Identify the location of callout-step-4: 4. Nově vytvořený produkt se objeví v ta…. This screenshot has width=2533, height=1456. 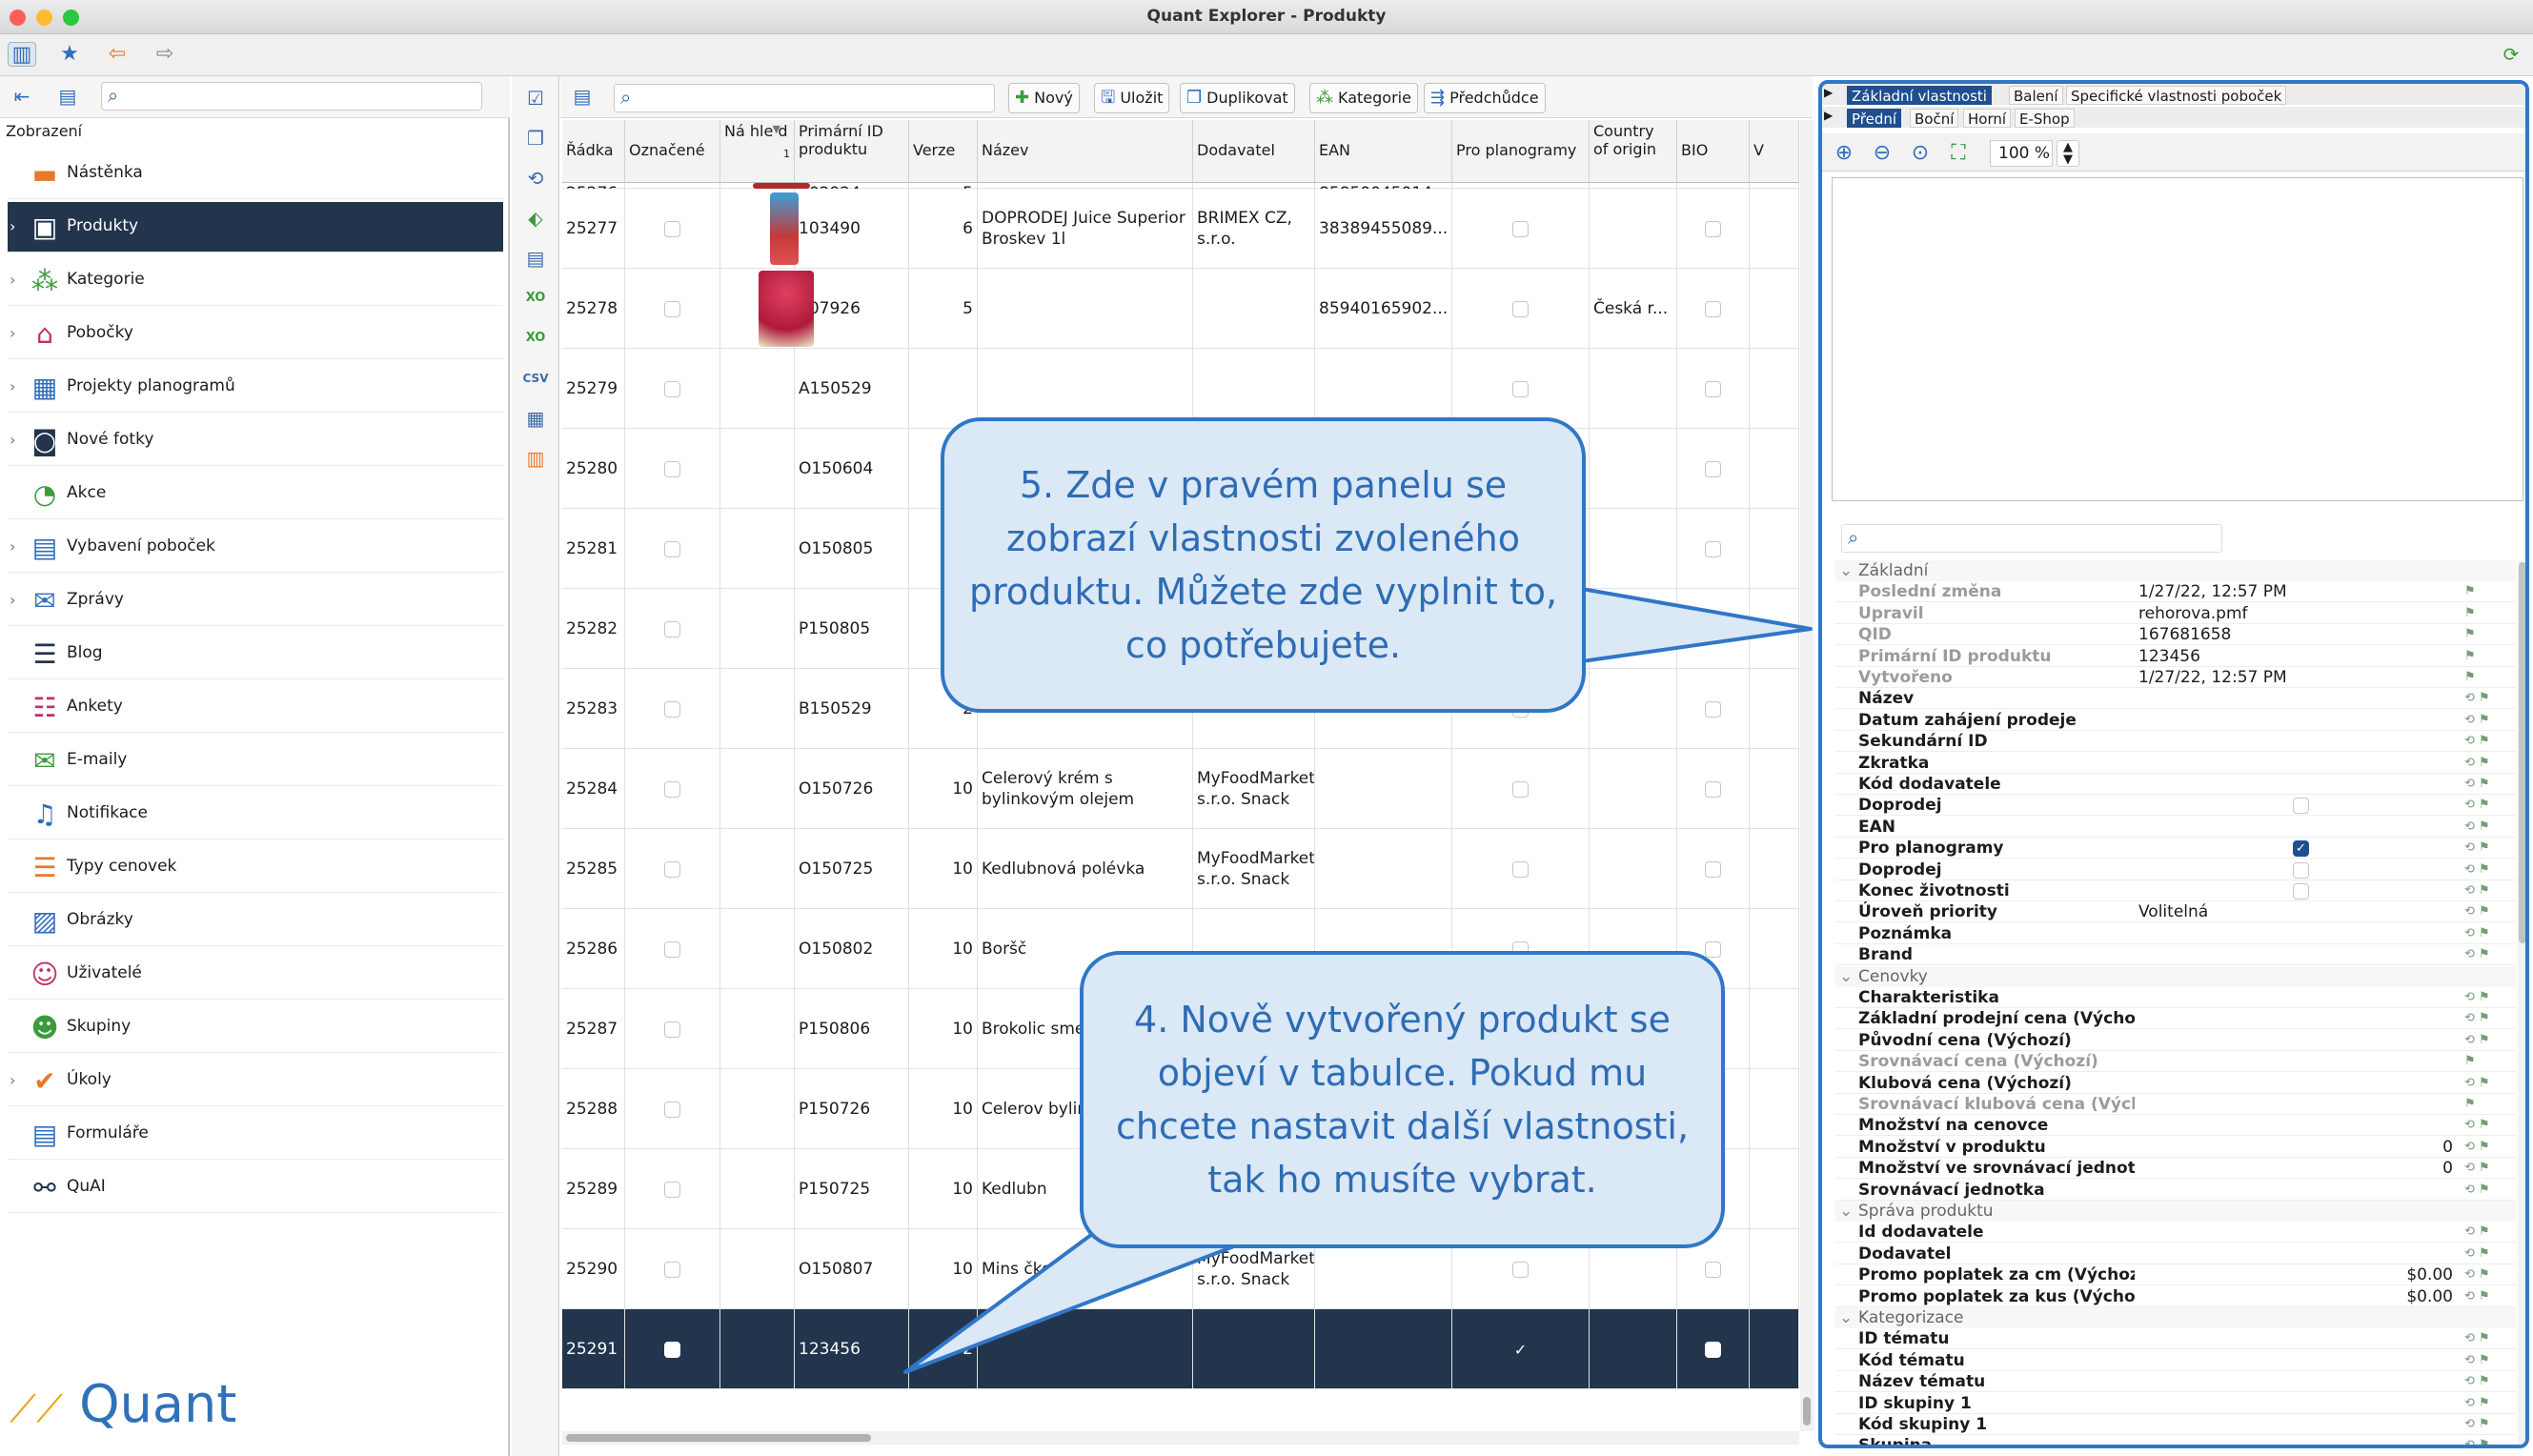
(1402, 1099).